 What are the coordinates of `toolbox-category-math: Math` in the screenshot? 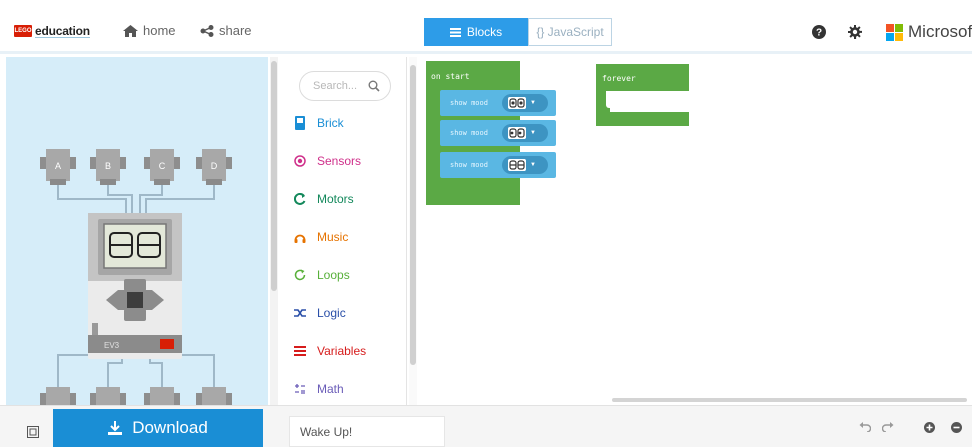 It's located at (318, 389).